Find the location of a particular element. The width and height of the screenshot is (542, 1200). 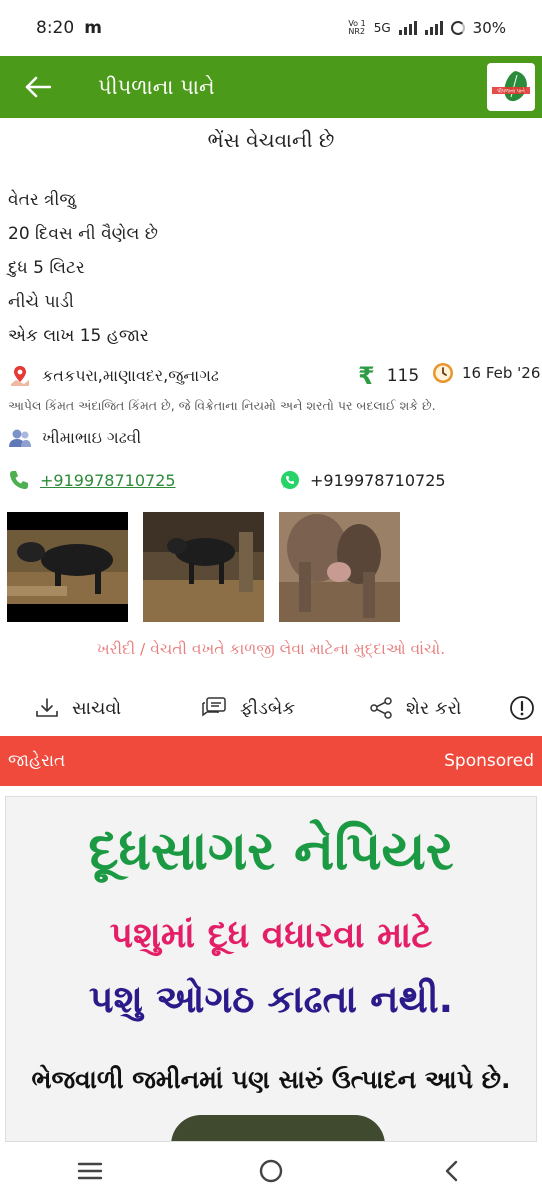

action-bar: સાચવો ફીડબેક શેર કરો is located at coordinates (271, 708).